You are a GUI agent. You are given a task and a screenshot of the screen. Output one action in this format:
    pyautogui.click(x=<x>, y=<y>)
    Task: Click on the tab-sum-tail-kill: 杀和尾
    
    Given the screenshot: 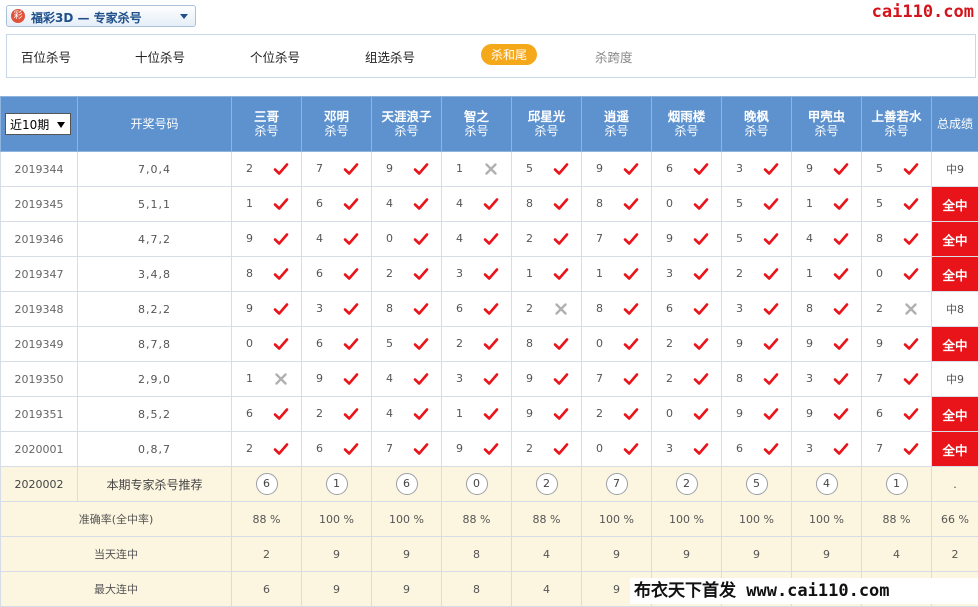 What is the action you would take?
    pyautogui.click(x=509, y=54)
    